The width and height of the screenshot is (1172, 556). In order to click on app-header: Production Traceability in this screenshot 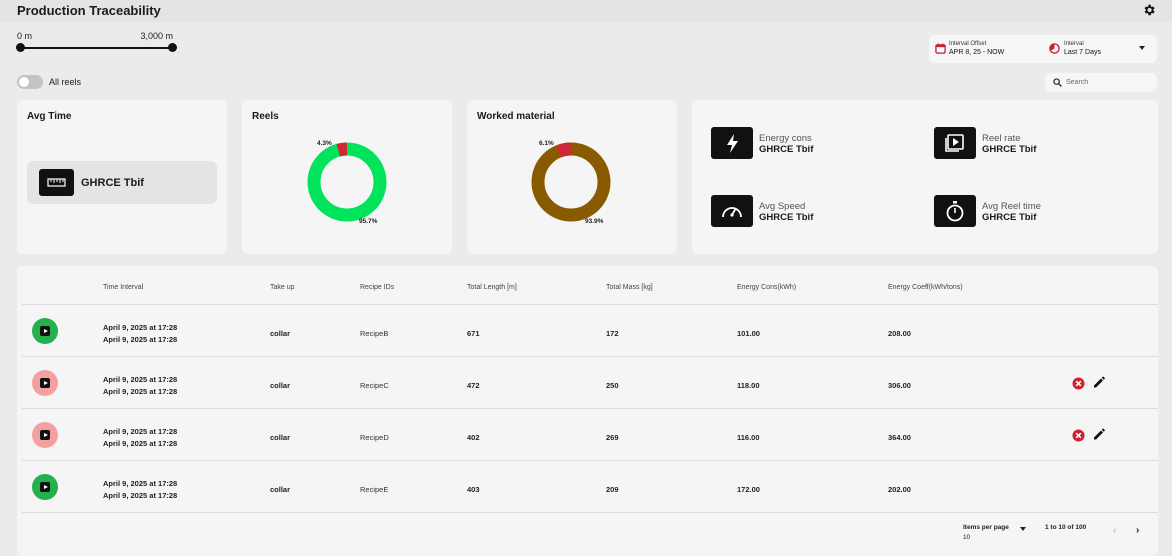, I will do `click(586, 11)`.